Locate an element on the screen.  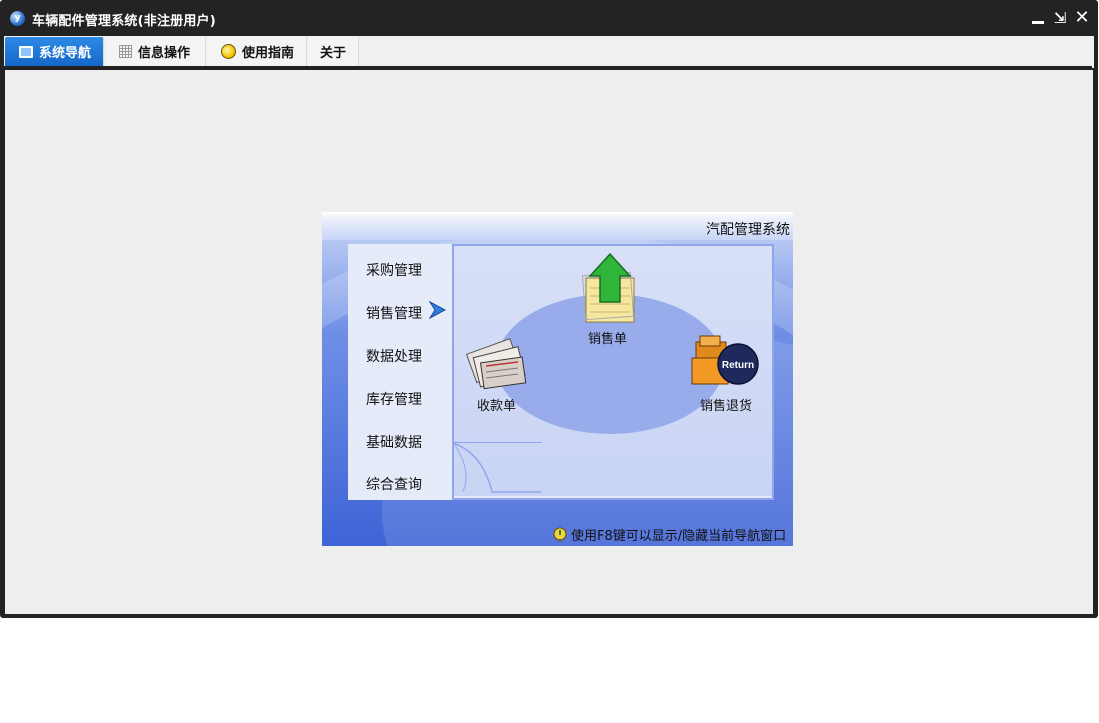
grid-icon is located at coordinates (125, 51).